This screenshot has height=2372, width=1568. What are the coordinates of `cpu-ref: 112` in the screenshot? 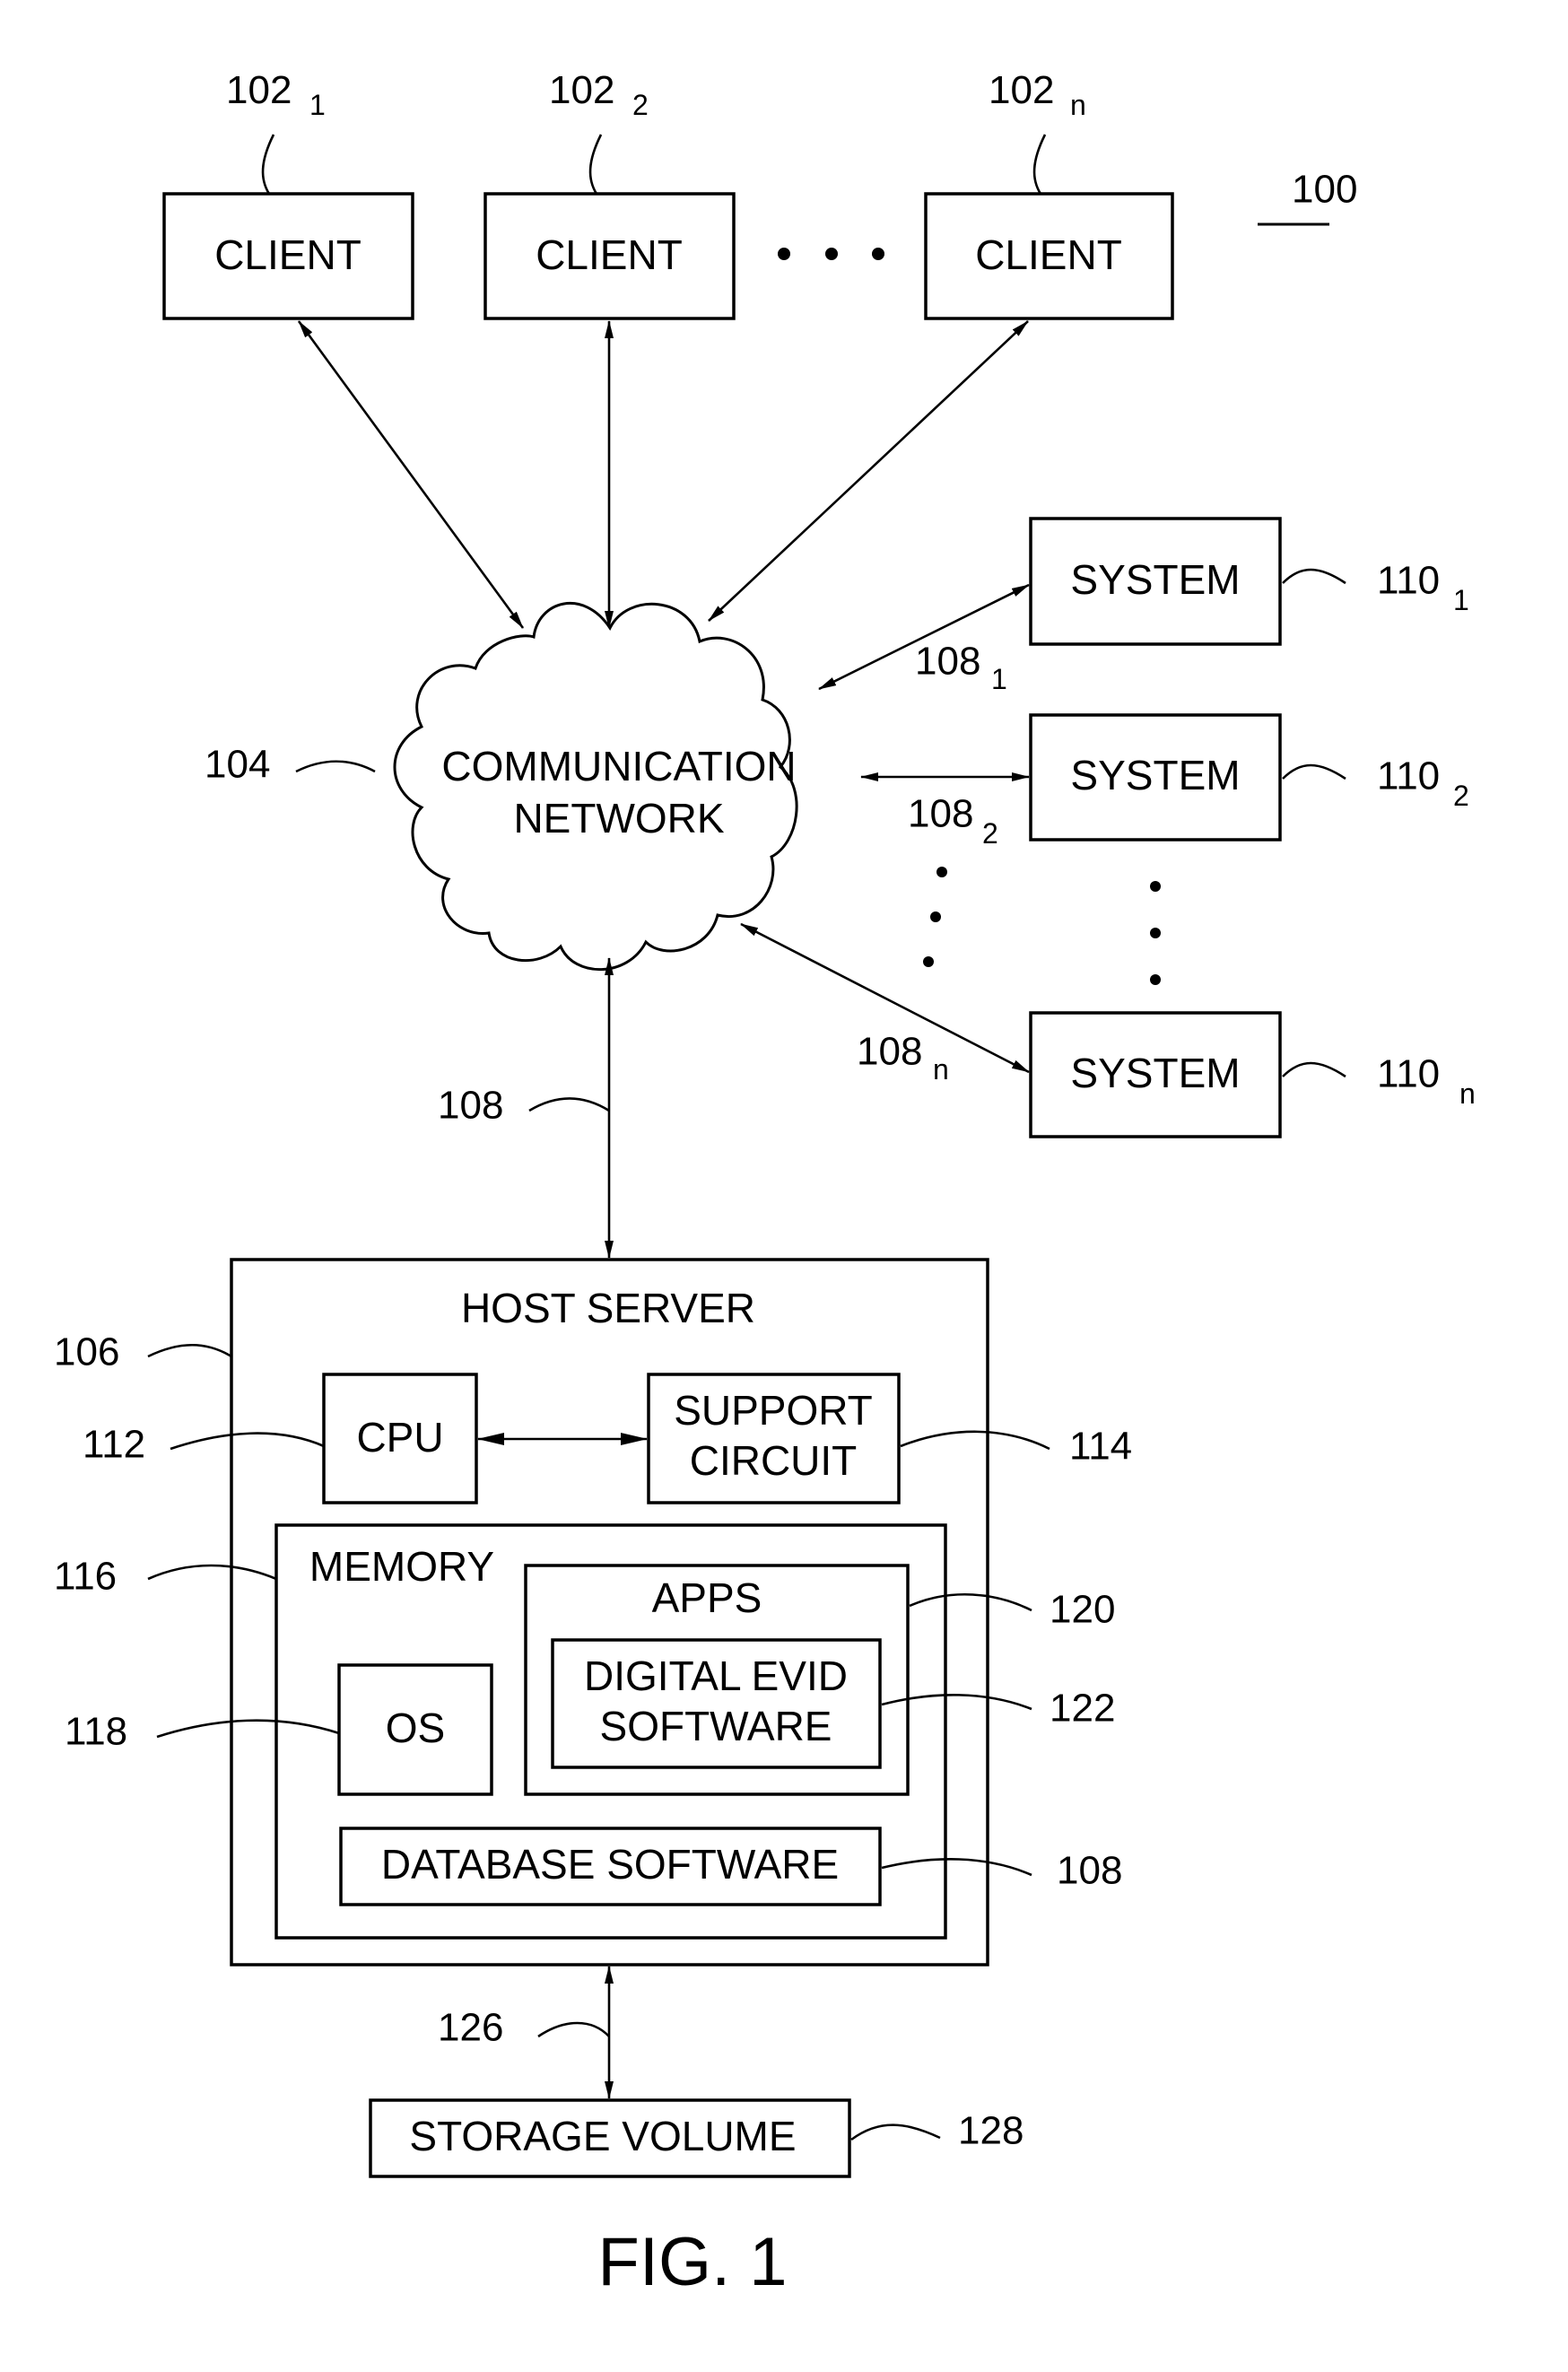 It's located at (114, 1445).